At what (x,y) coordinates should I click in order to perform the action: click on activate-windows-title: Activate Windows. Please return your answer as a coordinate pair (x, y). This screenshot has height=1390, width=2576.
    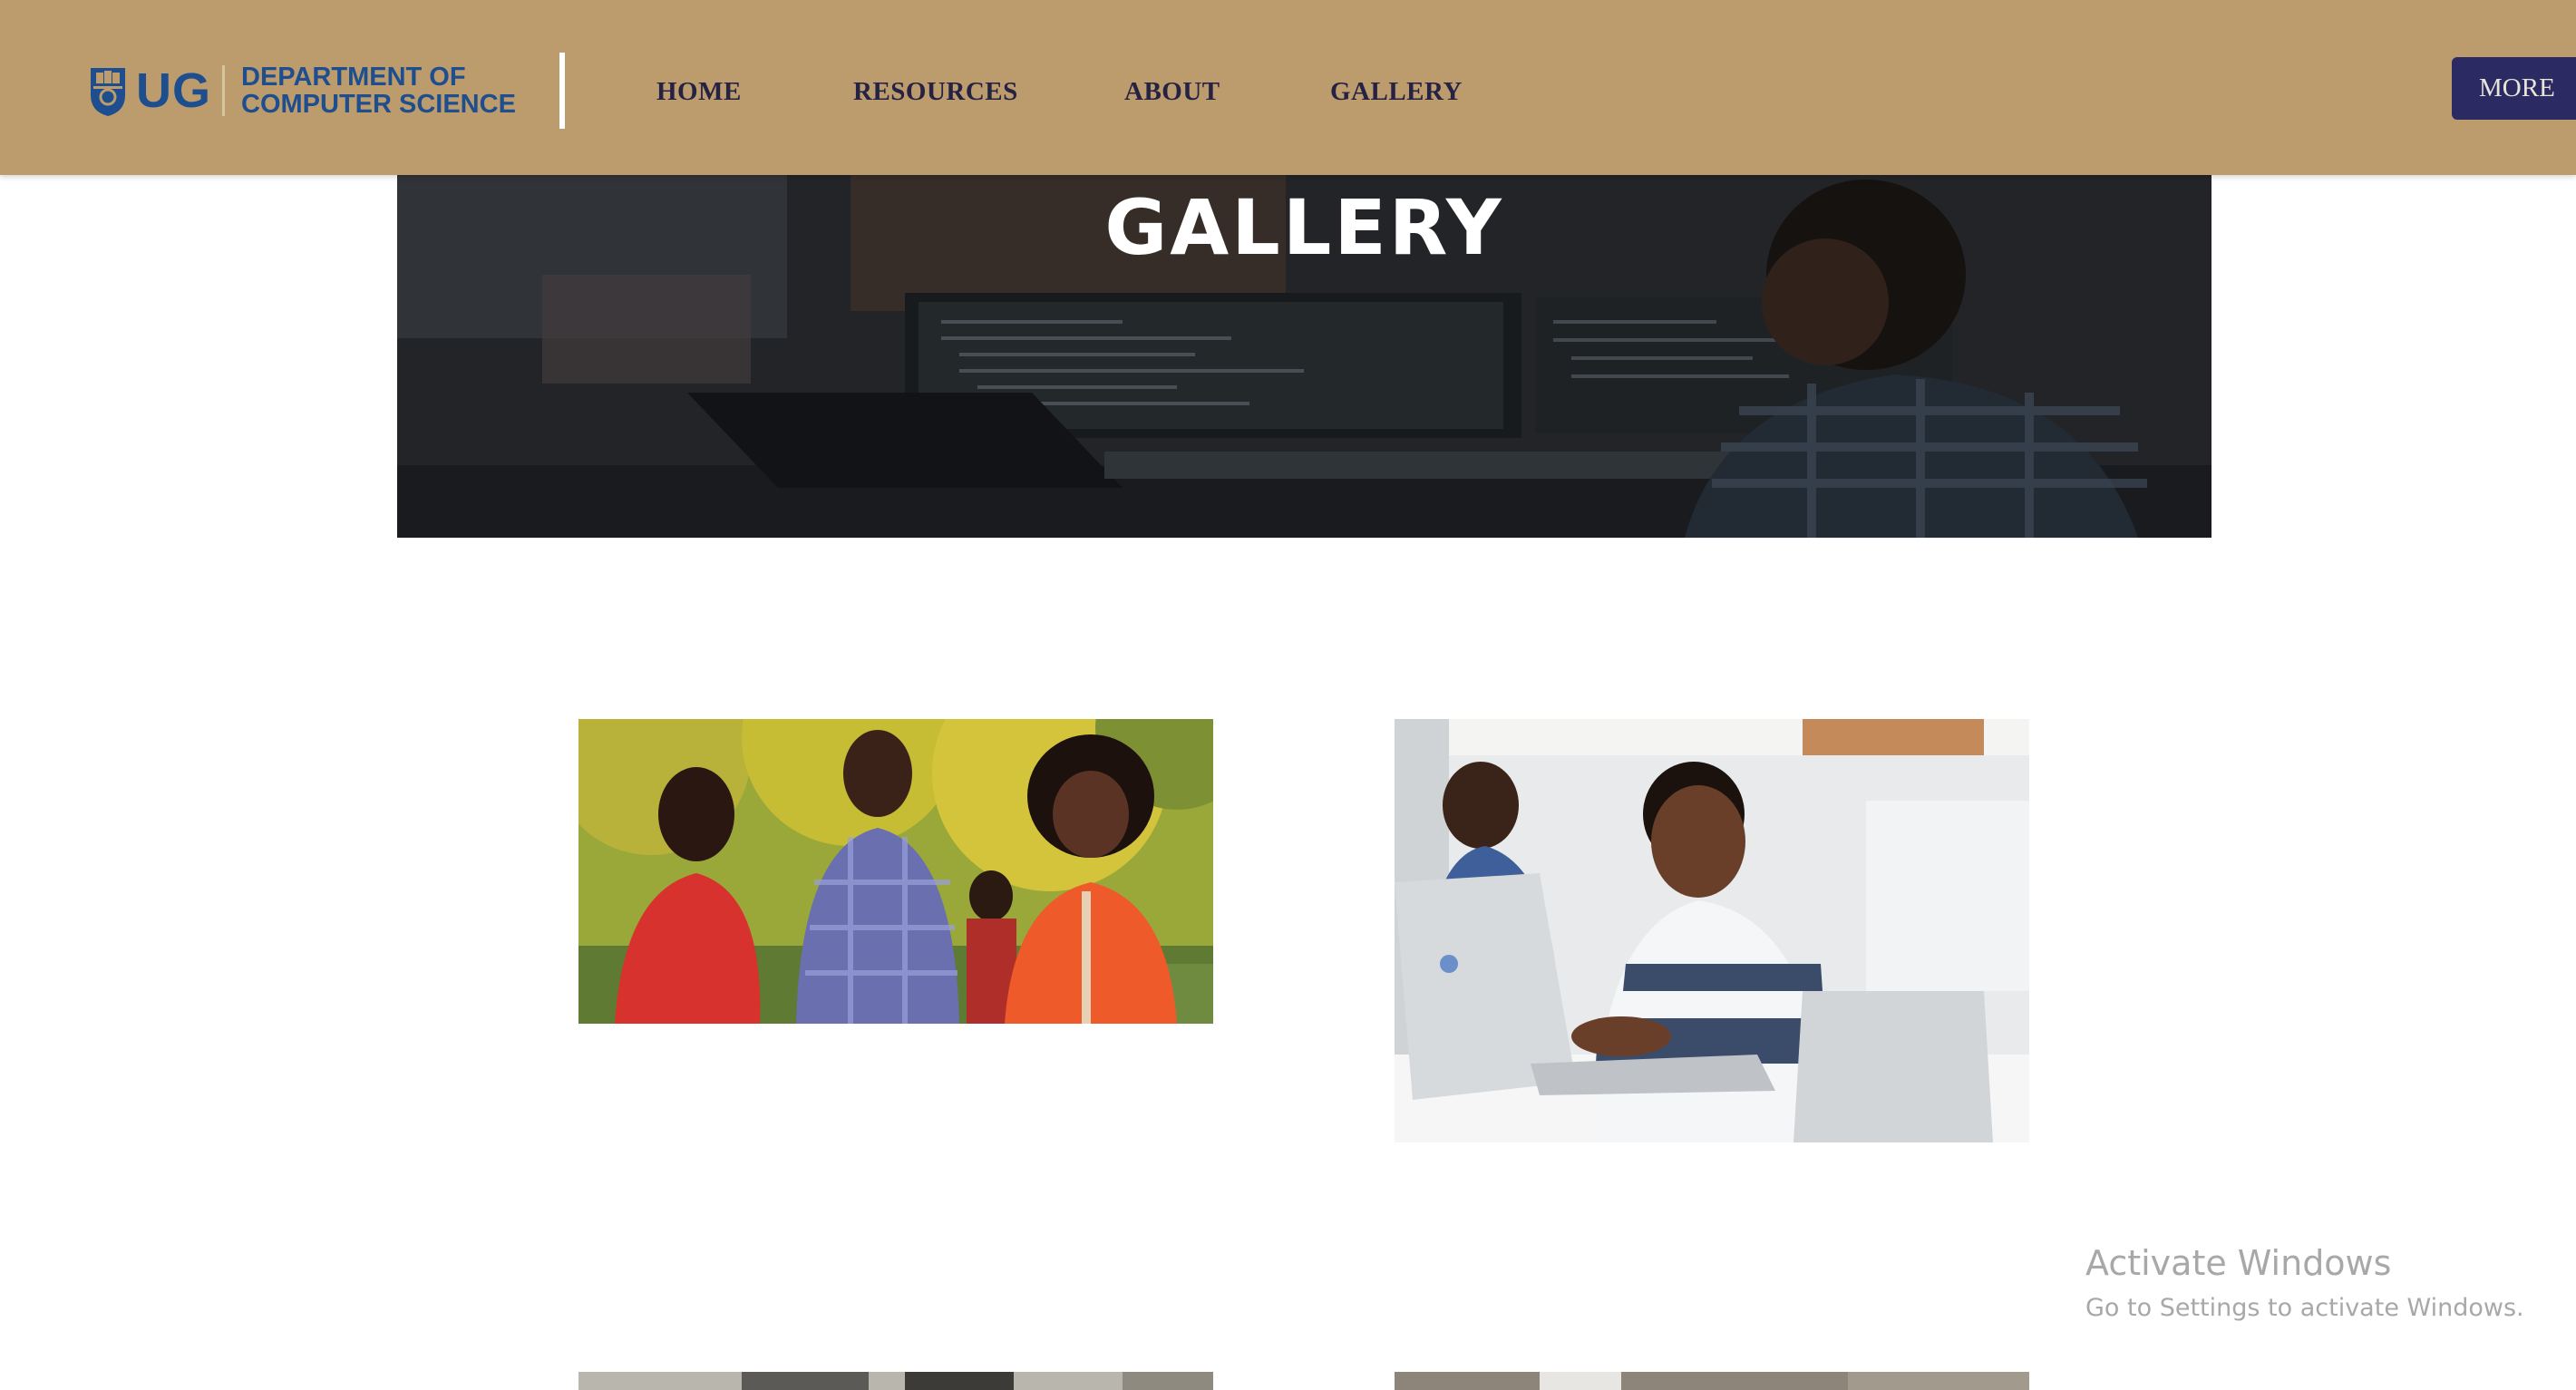
    Looking at the image, I should click on (2238, 1263).